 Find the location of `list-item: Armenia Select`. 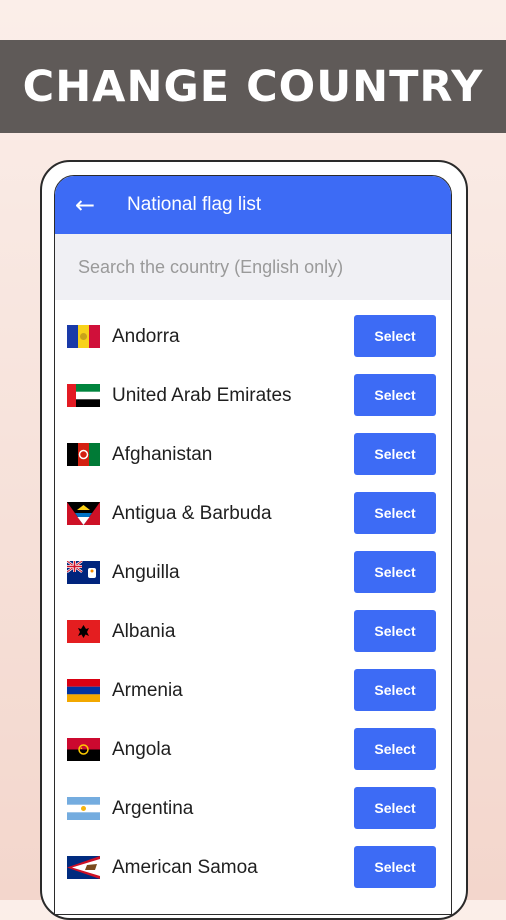

list-item: Armenia Select is located at coordinates (253, 690).